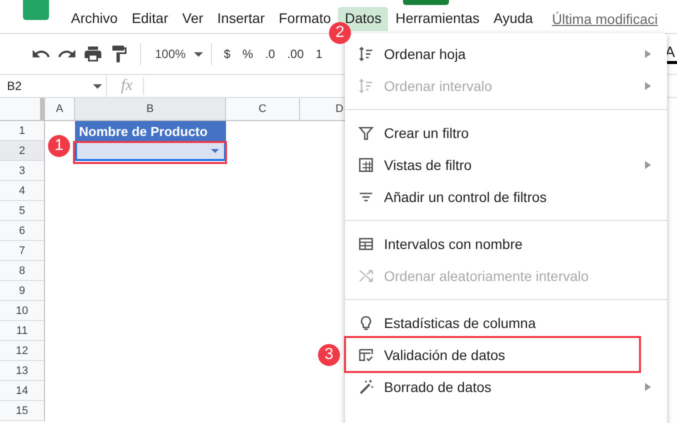 Image resolution: width=677 pixels, height=423 pixels. I want to click on step-number: 3, so click(329, 355).